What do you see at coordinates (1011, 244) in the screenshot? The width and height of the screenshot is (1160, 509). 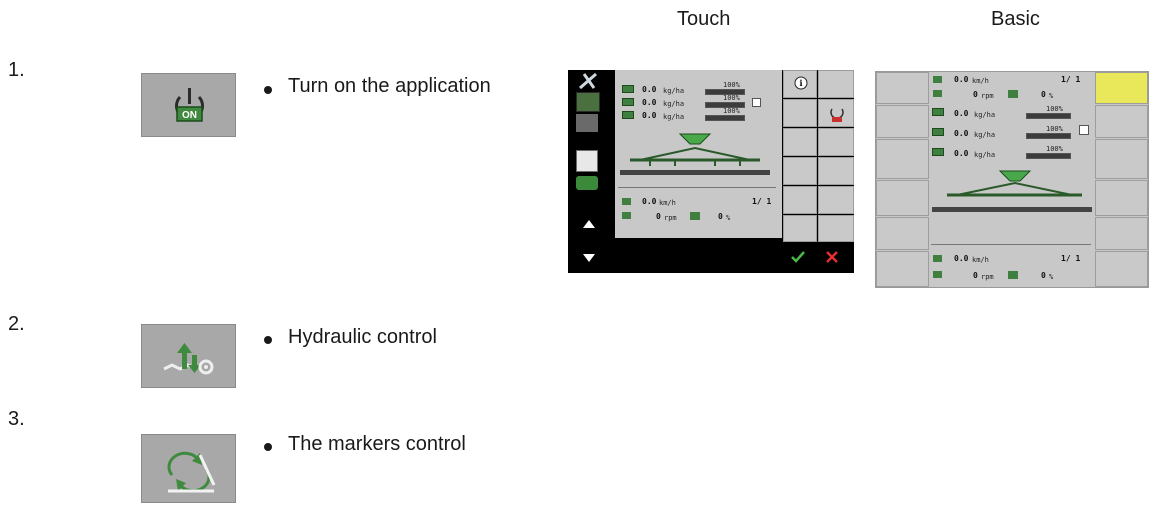 I see `divider` at bounding box center [1011, 244].